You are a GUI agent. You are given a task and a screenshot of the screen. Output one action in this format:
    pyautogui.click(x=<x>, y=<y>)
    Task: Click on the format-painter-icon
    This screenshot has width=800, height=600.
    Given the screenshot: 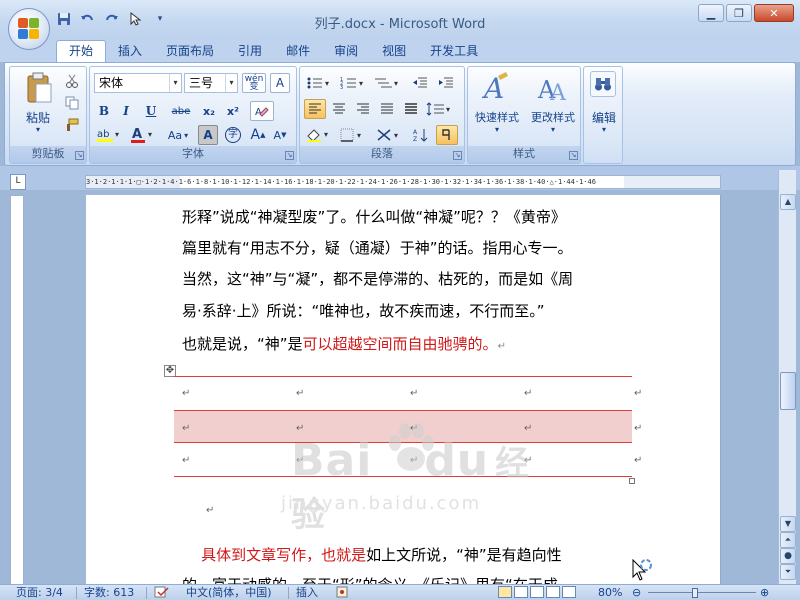 What is the action you would take?
    pyautogui.click(x=72, y=125)
    